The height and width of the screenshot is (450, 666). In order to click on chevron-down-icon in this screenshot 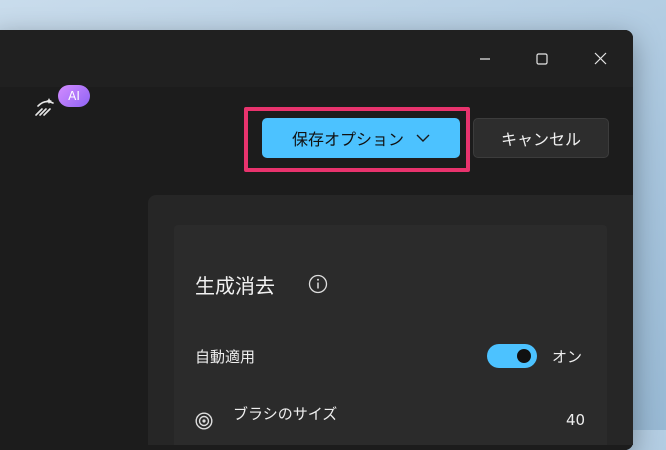, I will do `click(423, 138)`.